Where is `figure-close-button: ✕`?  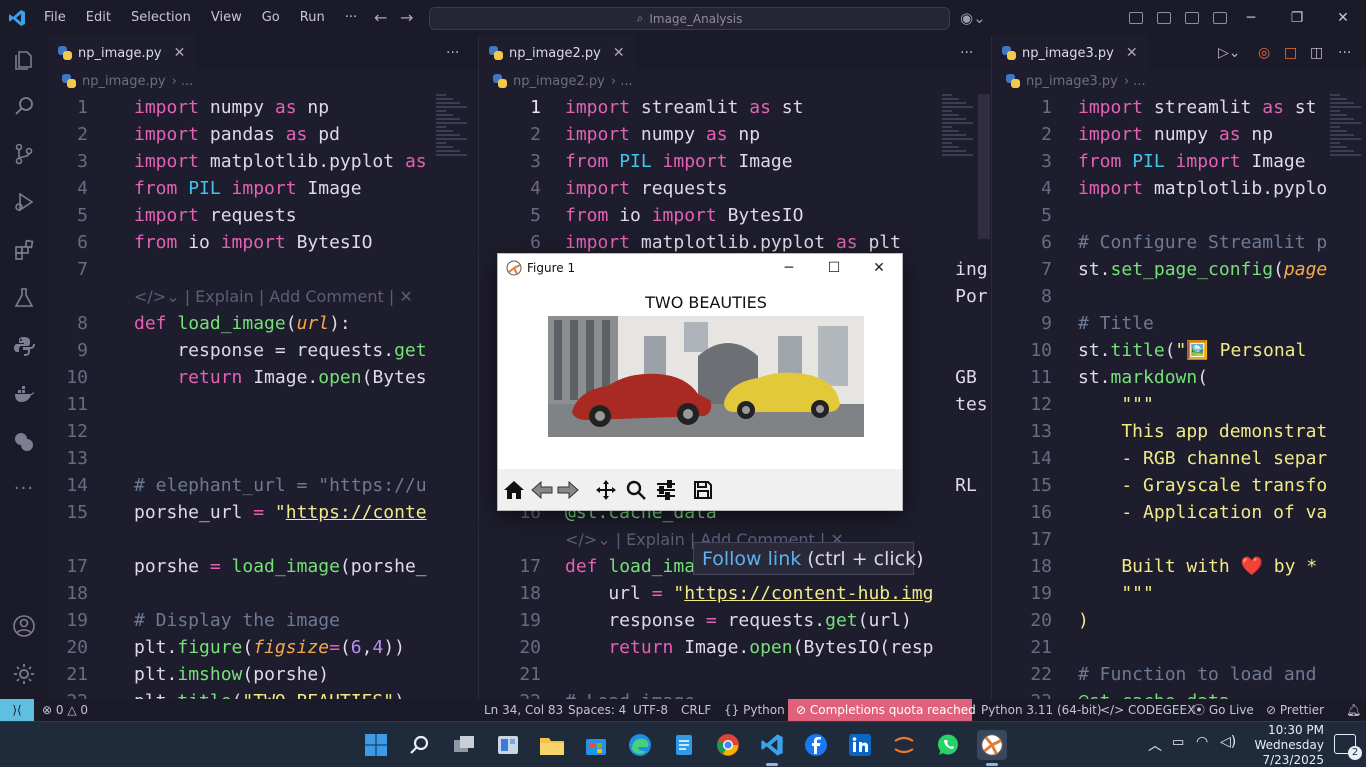
figure-close-button: ✕ is located at coordinates (879, 268).